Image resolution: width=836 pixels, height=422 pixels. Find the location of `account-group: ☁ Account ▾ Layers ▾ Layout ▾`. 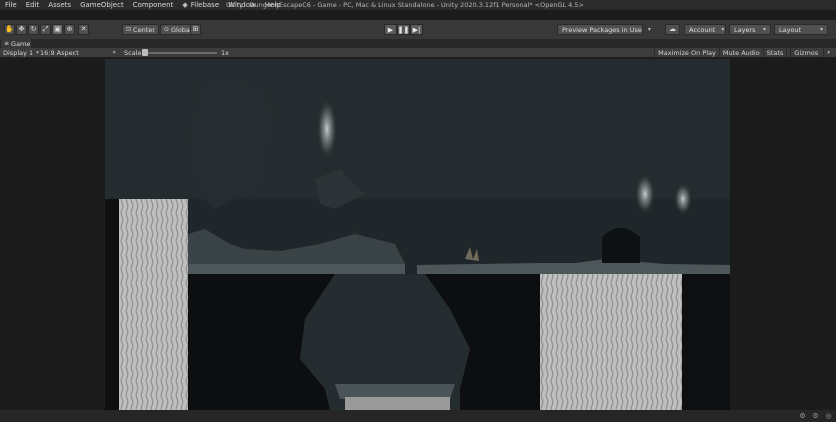

account-group: ☁ Account ▾ Layers ▾ Layout ▾ is located at coordinates (746, 29).